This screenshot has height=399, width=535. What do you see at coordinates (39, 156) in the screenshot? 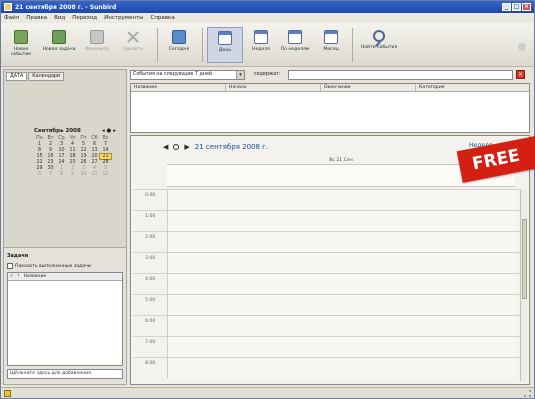
I see `calendar-day: 15` at bounding box center [39, 156].